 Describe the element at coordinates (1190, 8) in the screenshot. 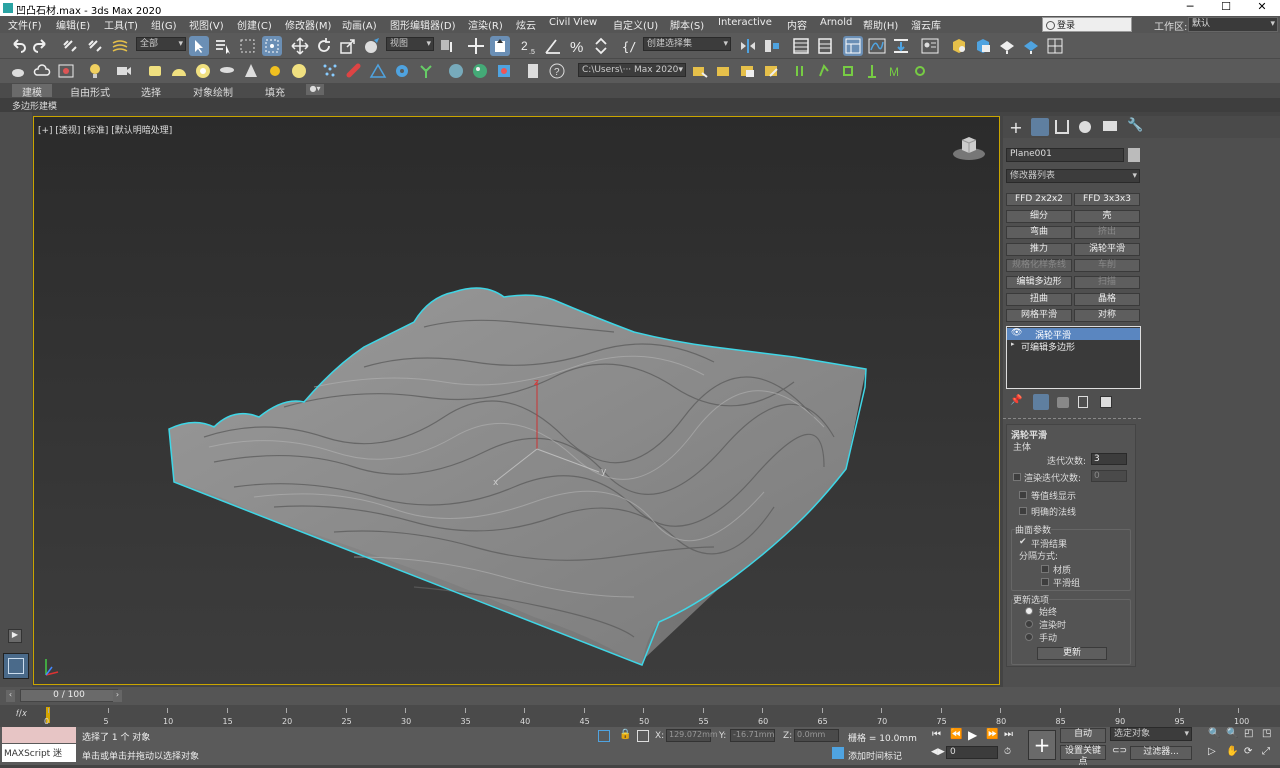

I see `minimize-button: ─` at that location.